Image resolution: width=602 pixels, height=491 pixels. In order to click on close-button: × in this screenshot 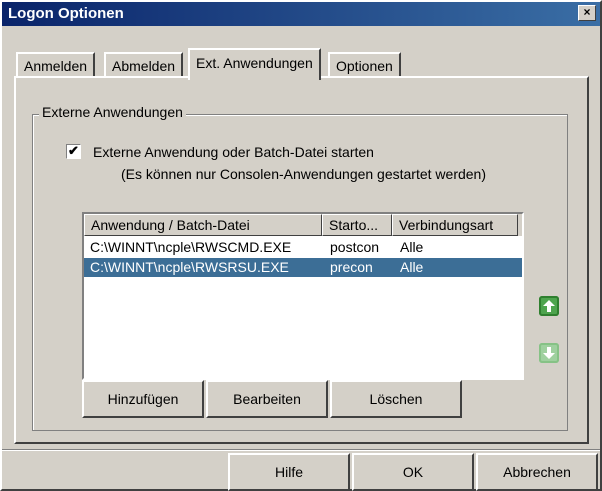, I will do `click(587, 13)`.